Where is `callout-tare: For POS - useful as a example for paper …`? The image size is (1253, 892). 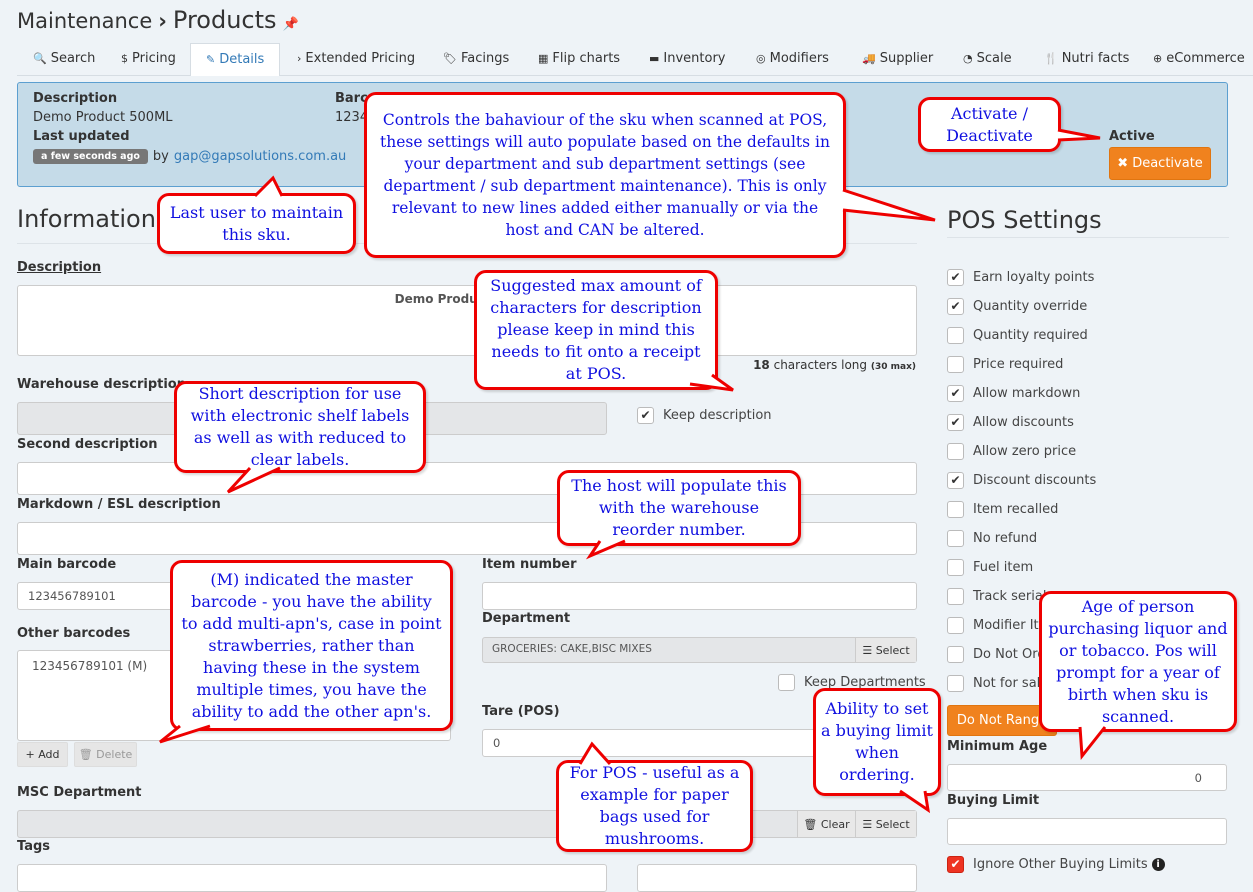 callout-tare: For POS - useful as a example for paper … is located at coordinates (654, 806).